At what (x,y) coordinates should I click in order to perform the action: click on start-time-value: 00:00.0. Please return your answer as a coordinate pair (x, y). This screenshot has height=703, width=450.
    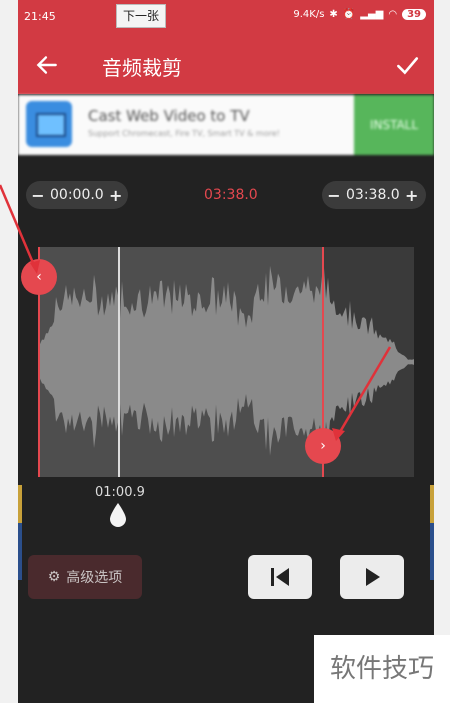
    Looking at the image, I should click on (77, 195).